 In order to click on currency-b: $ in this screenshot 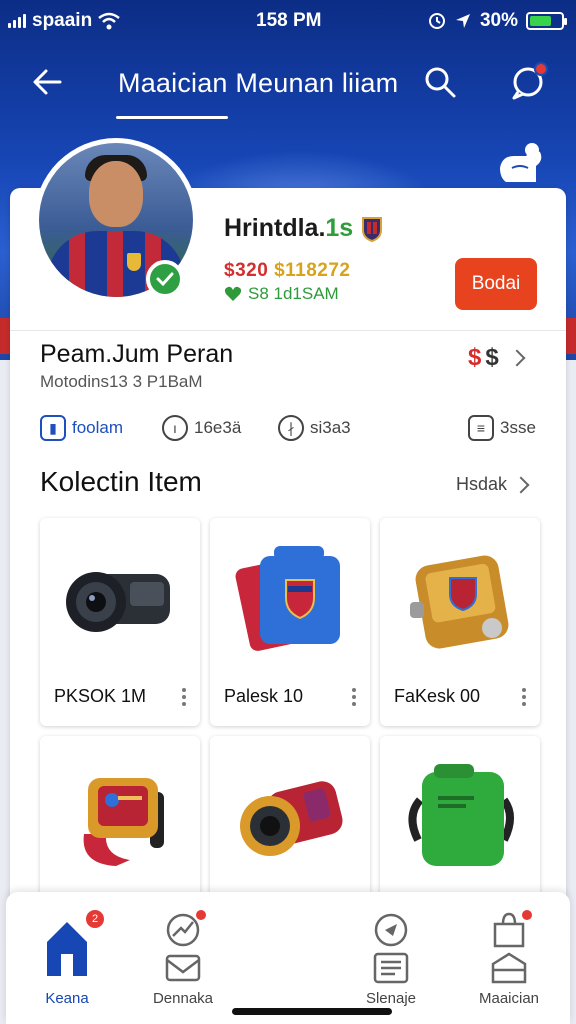, I will do `click(492, 357)`.